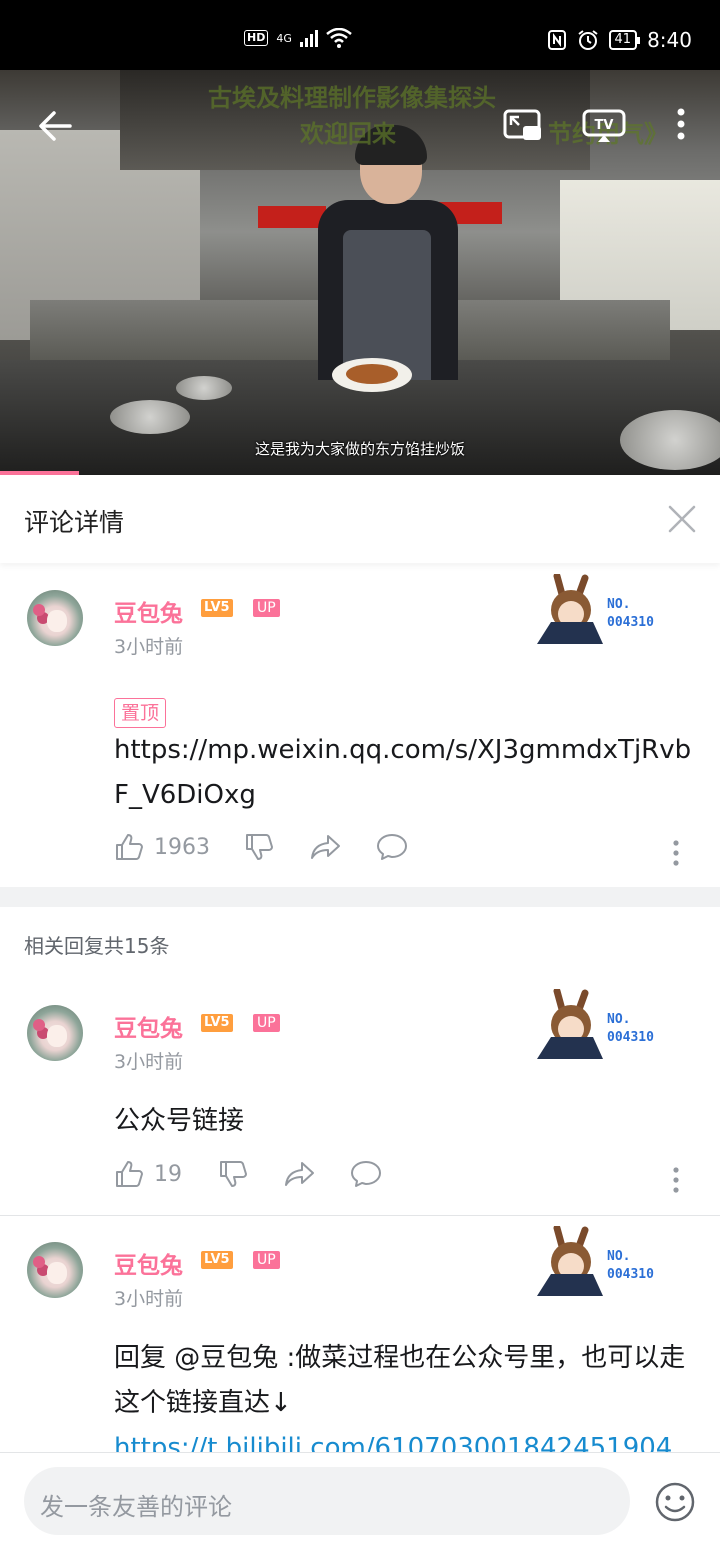 The height and width of the screenshot is (1550, 720). Describe the element at coordinates (682, 519) in the screenshot. I see `close-button` at that location.